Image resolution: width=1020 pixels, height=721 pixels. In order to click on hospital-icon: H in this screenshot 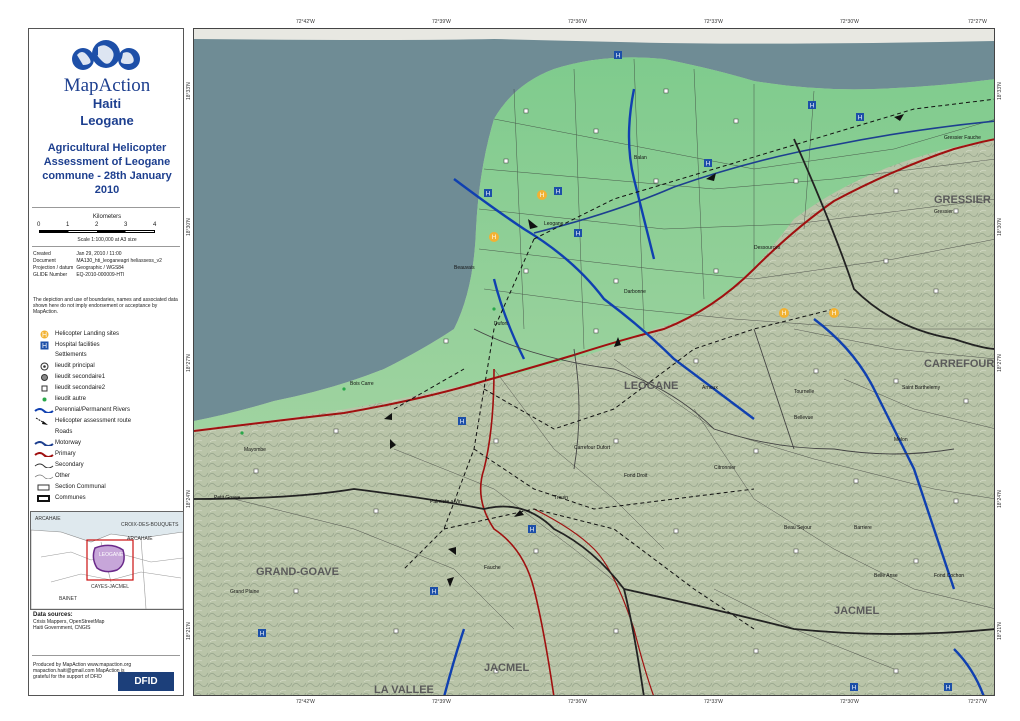, I will do `click(44, 345)`.